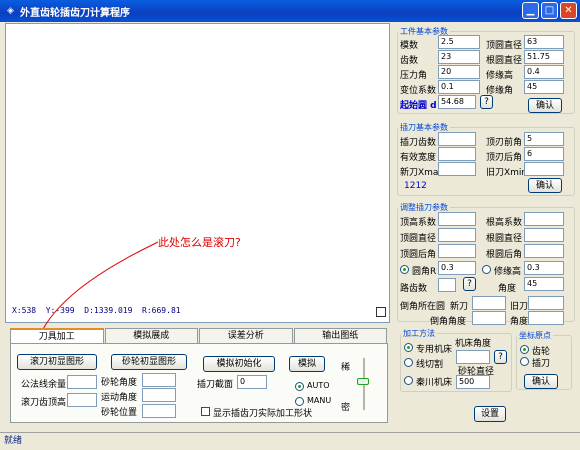 The height and width of the screenshot is (450, 580). What do you see at coordinates (318, 385) in the screenshot?
I see `auto-label: AUTO` at bounding box center [318, 385].